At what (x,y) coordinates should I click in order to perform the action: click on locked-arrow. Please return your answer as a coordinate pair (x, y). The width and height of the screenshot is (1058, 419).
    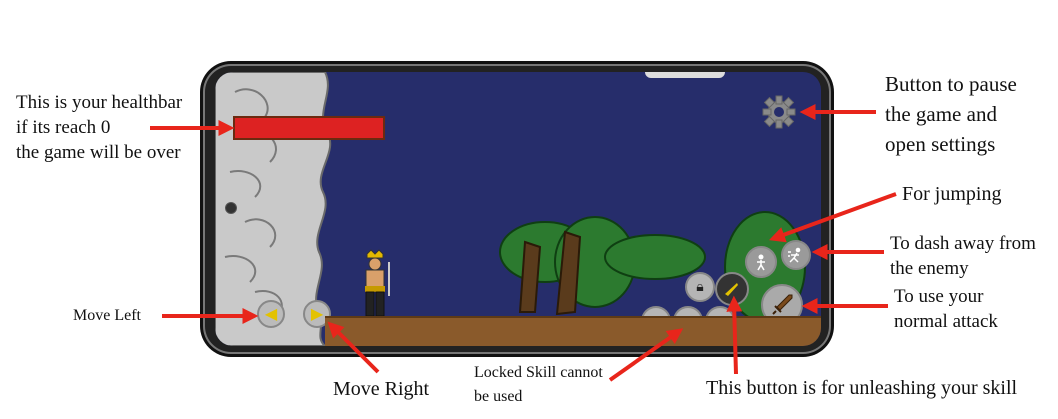
    Looking at the image, I should click on (646, 355).